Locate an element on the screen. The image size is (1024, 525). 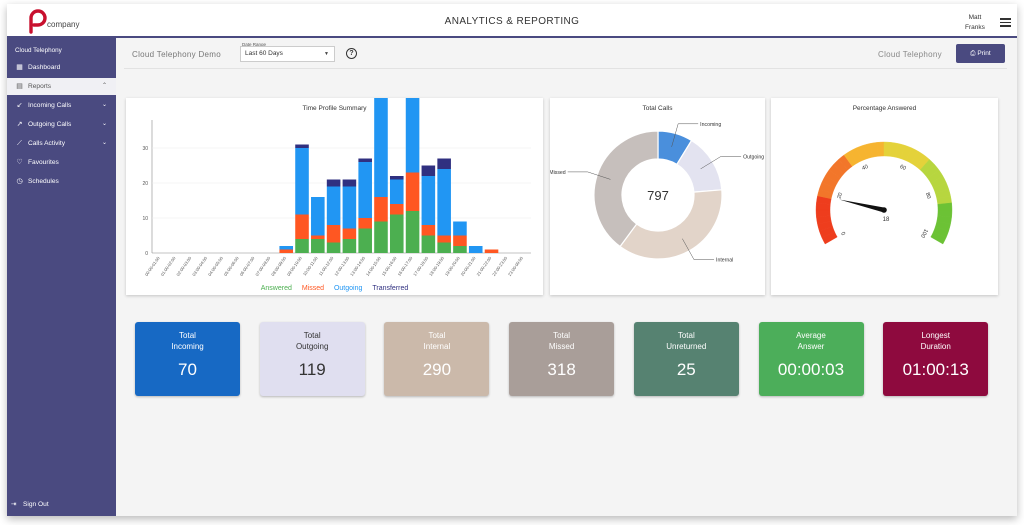
dropdown-arrow-icon: ▼ is located at coordinates (326, 54).